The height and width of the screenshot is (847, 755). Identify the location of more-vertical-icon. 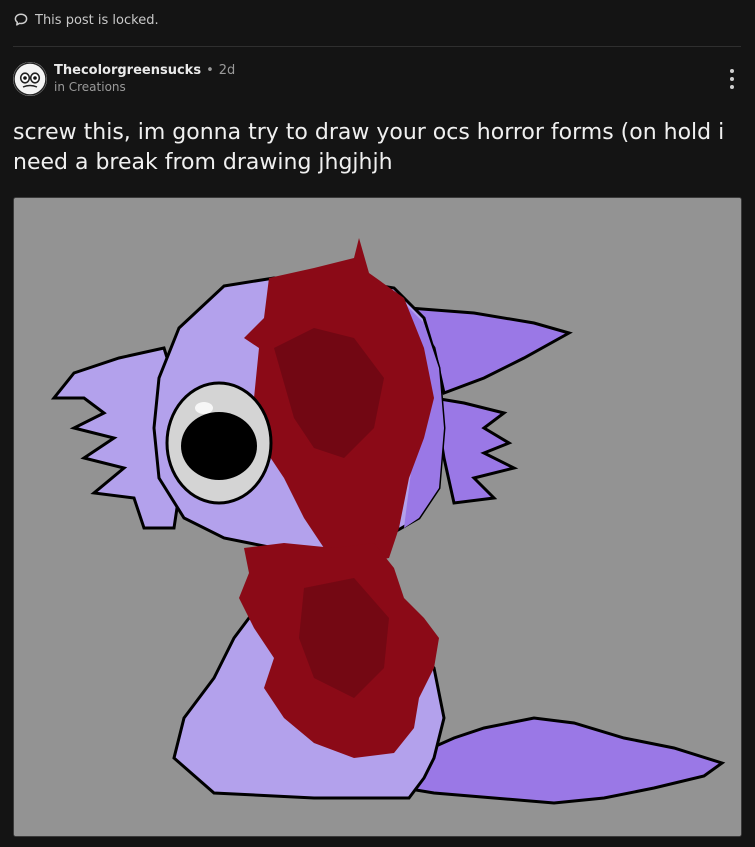
(732, 79).